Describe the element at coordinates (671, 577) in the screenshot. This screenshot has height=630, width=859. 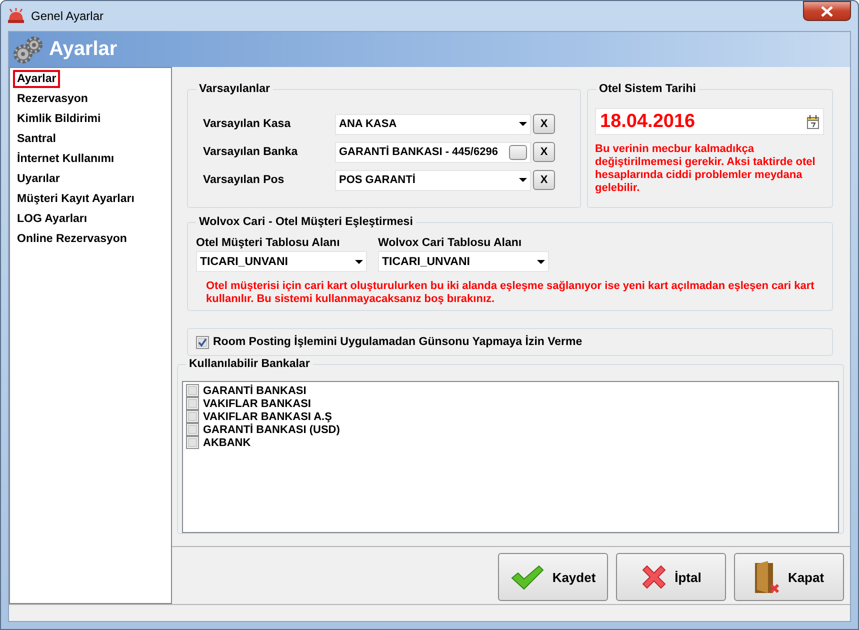
I see `cancel-button: İptal` at that location.